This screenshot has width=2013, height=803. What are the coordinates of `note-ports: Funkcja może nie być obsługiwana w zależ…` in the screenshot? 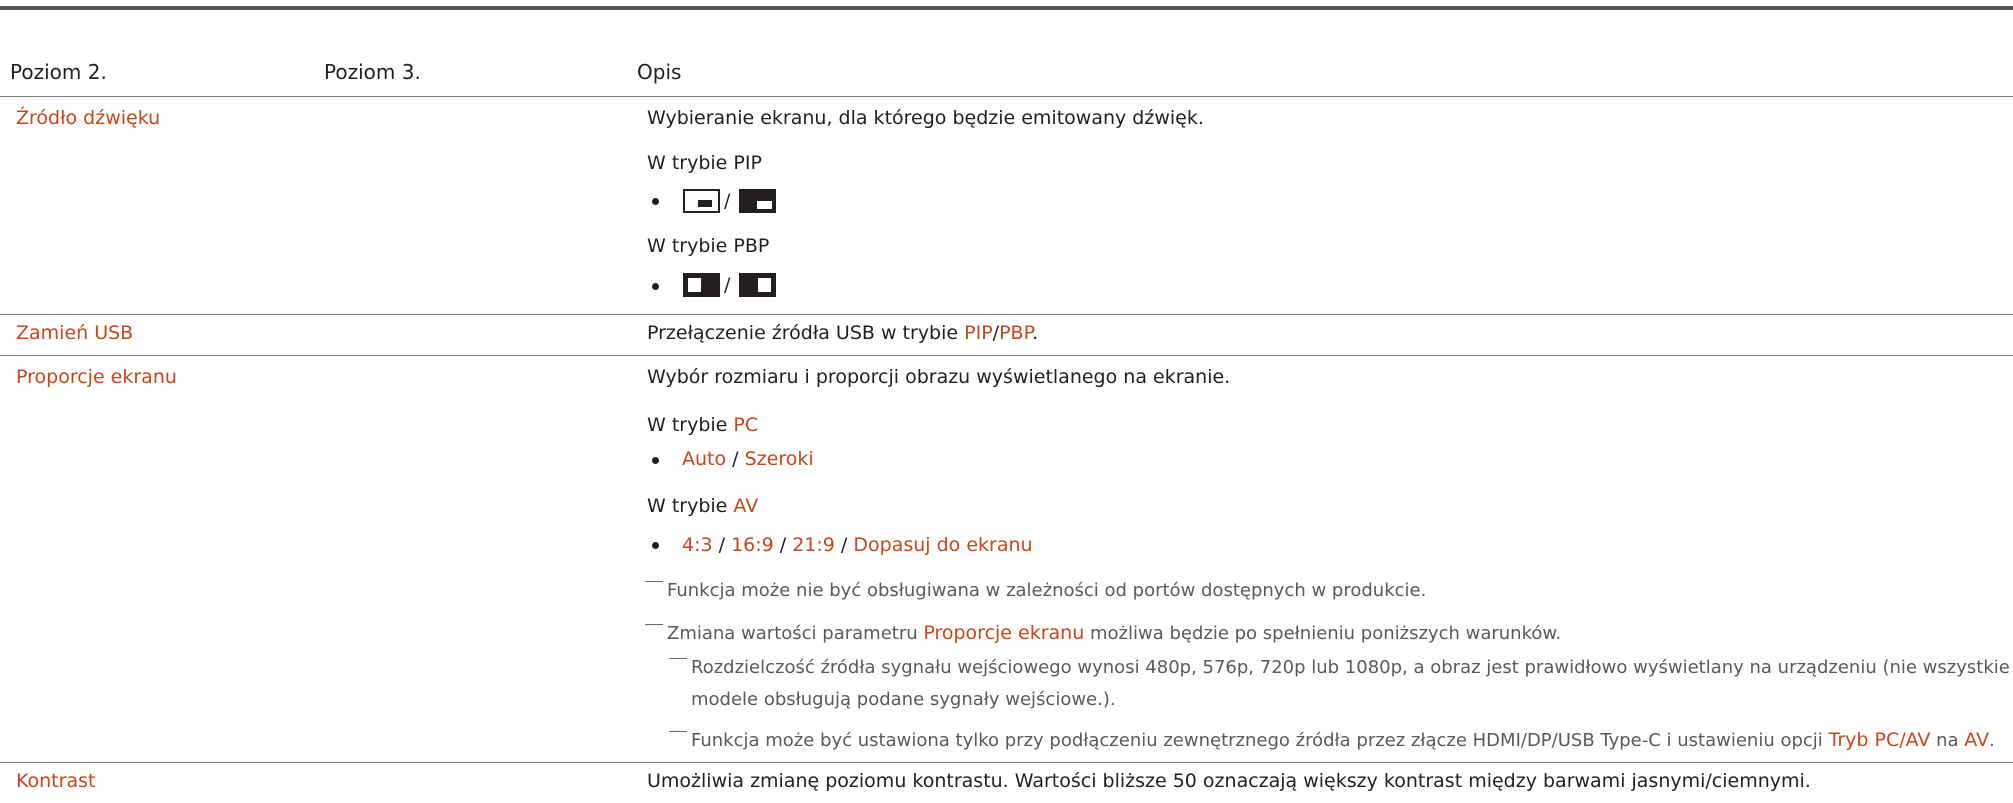 It's located at (1035, 591).